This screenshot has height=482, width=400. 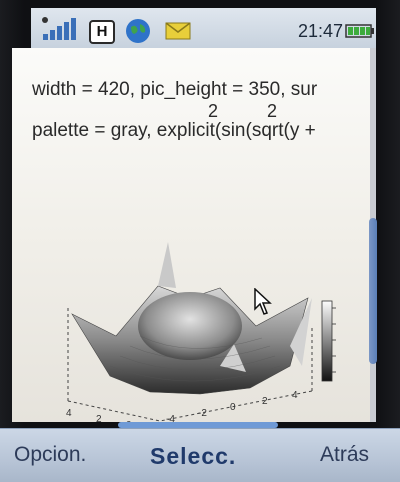 What do you see at coordinates (263, 301) in the screenshot?
I see `pointer-cursor-icon` at bounding box center [263, 301].